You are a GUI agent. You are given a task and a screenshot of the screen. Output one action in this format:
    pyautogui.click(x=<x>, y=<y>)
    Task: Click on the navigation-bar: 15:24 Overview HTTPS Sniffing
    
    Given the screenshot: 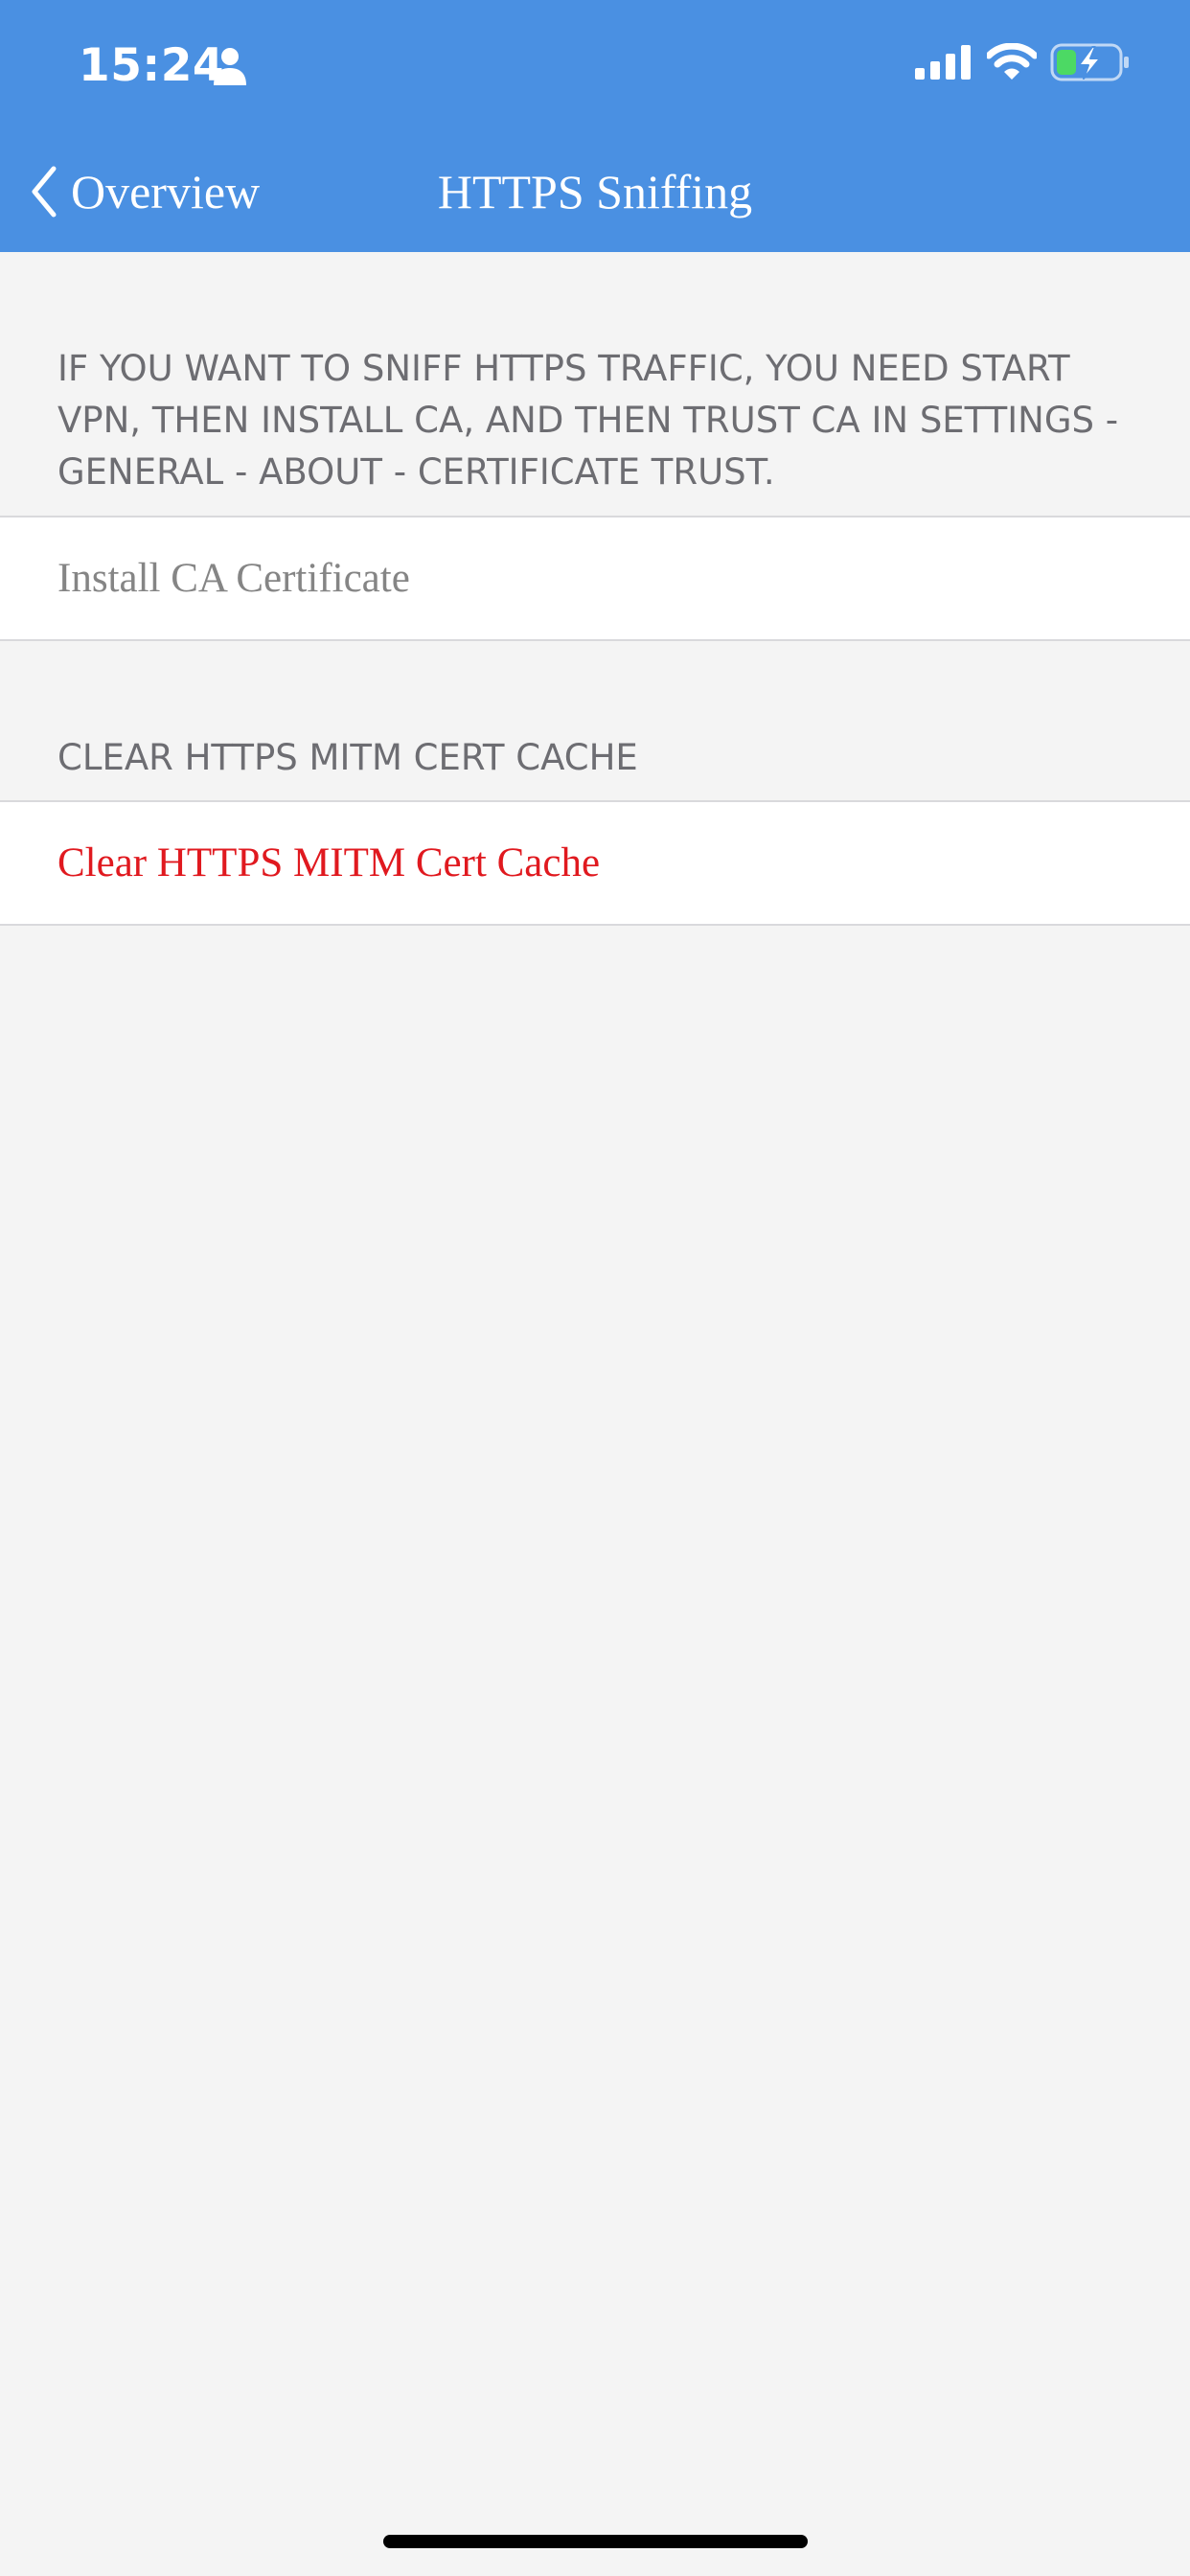 What is the action you would take?
    pyautogui.click(x=595, y=126)
    